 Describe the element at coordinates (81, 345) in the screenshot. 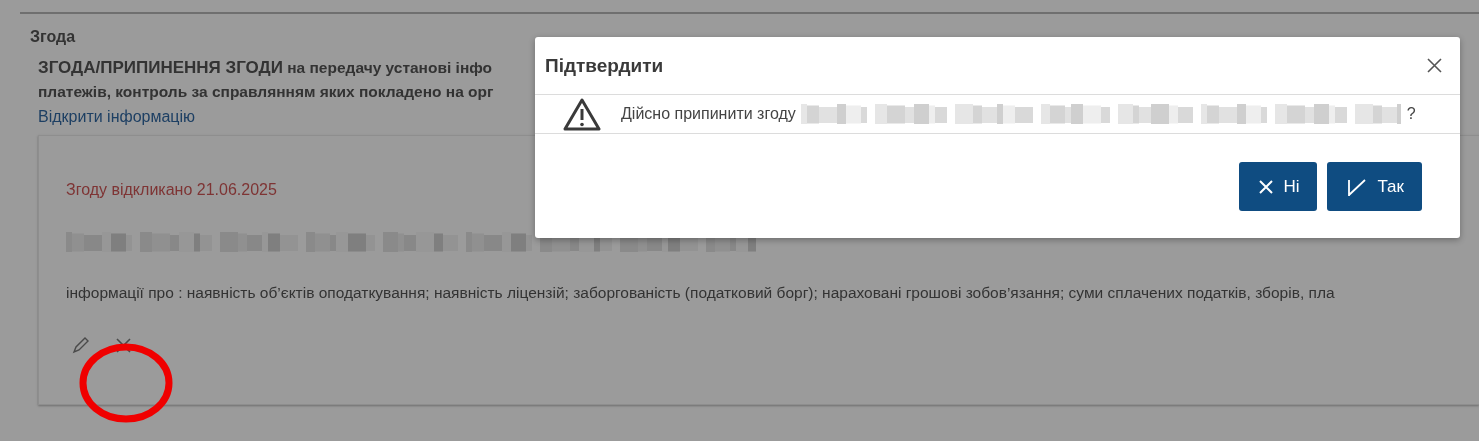

I see `pencil-icon` at that location.